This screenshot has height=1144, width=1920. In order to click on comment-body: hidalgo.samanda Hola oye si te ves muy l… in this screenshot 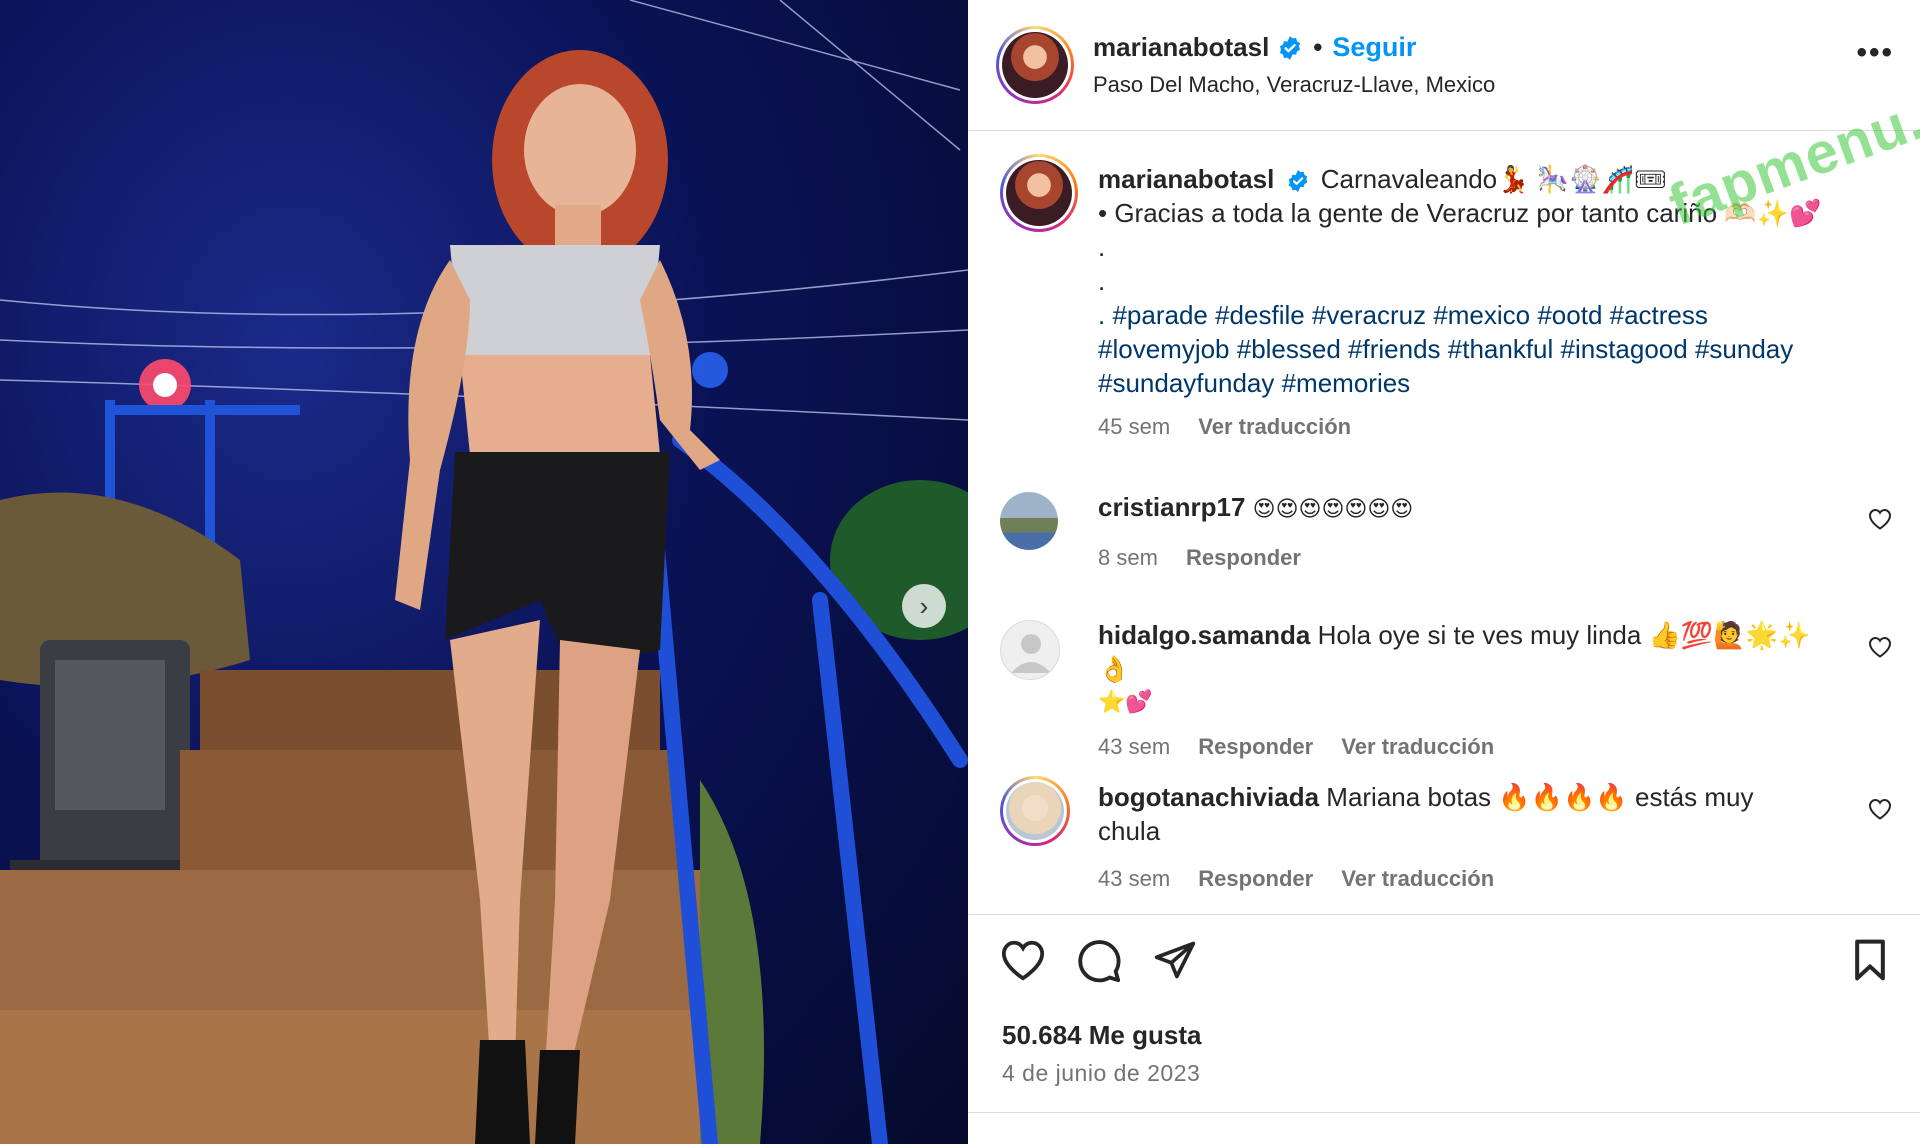, I will do `click(1458, 691)`.